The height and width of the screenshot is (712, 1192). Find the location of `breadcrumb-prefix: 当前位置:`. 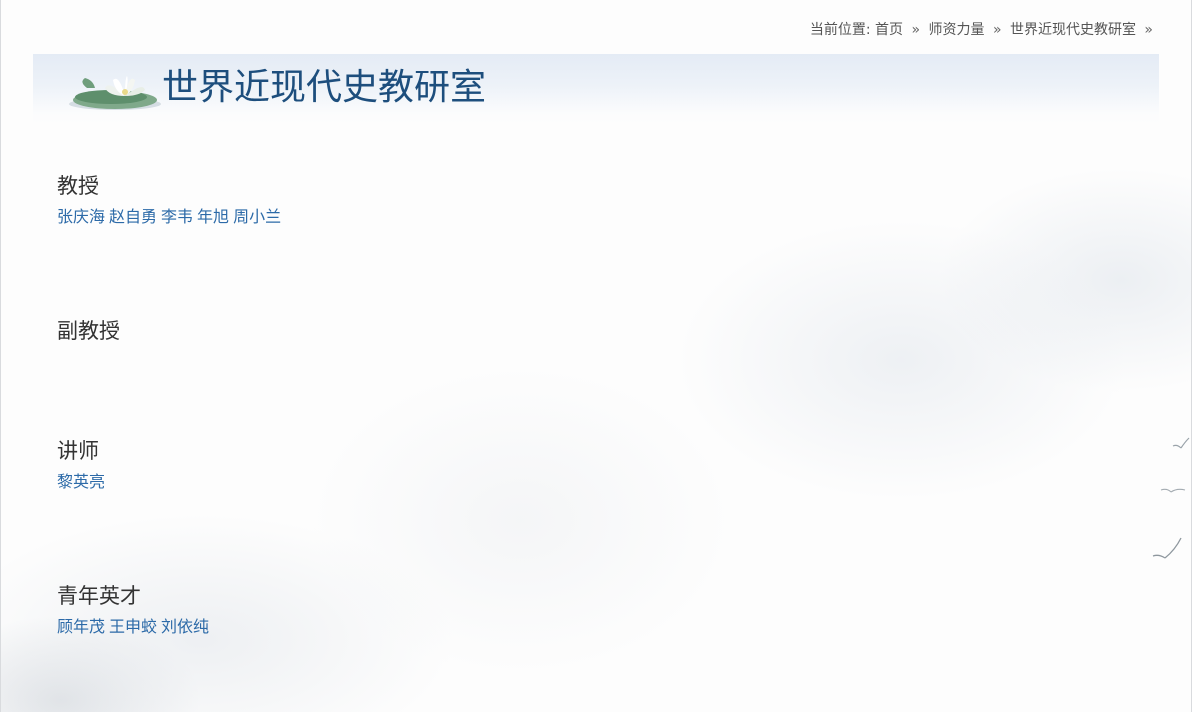

breadcrumb-prefix: 当前位置: is located at coordinates (840, 30).